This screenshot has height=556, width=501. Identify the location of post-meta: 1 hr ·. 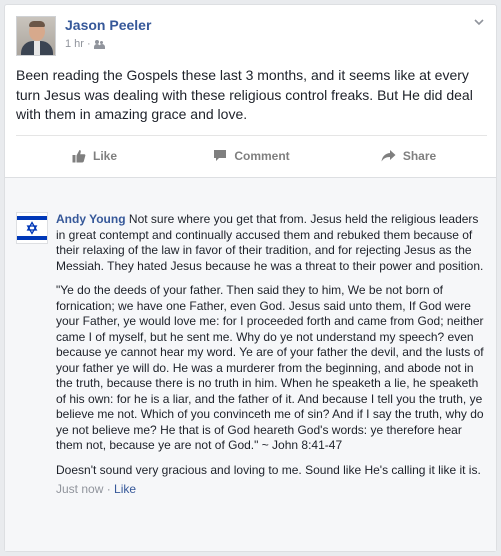
(85, 44).